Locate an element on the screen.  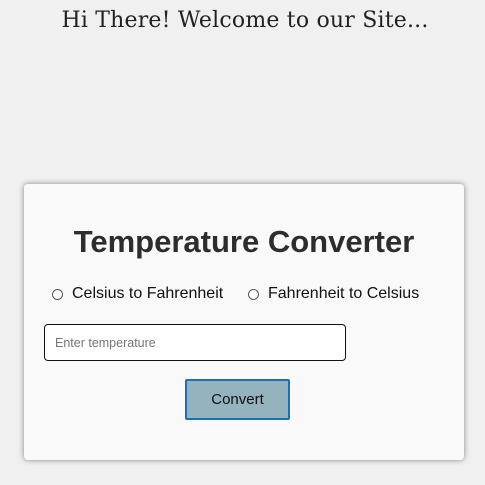
radio-celsius-to-fahrenheit: Celsius to Fahrenheit is located at coordinates (137, 294).